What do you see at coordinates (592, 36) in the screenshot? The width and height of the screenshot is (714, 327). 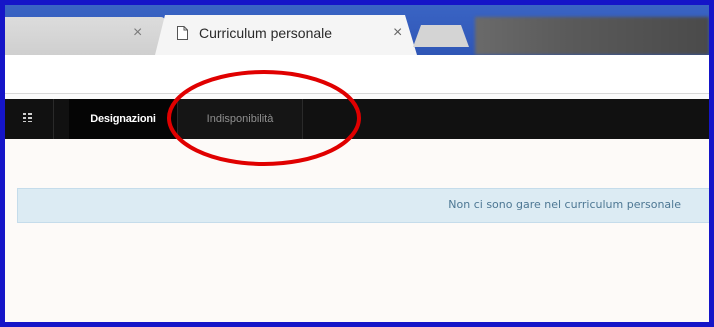 I see `blurred-tab-area` at bounding box center [592, 36].